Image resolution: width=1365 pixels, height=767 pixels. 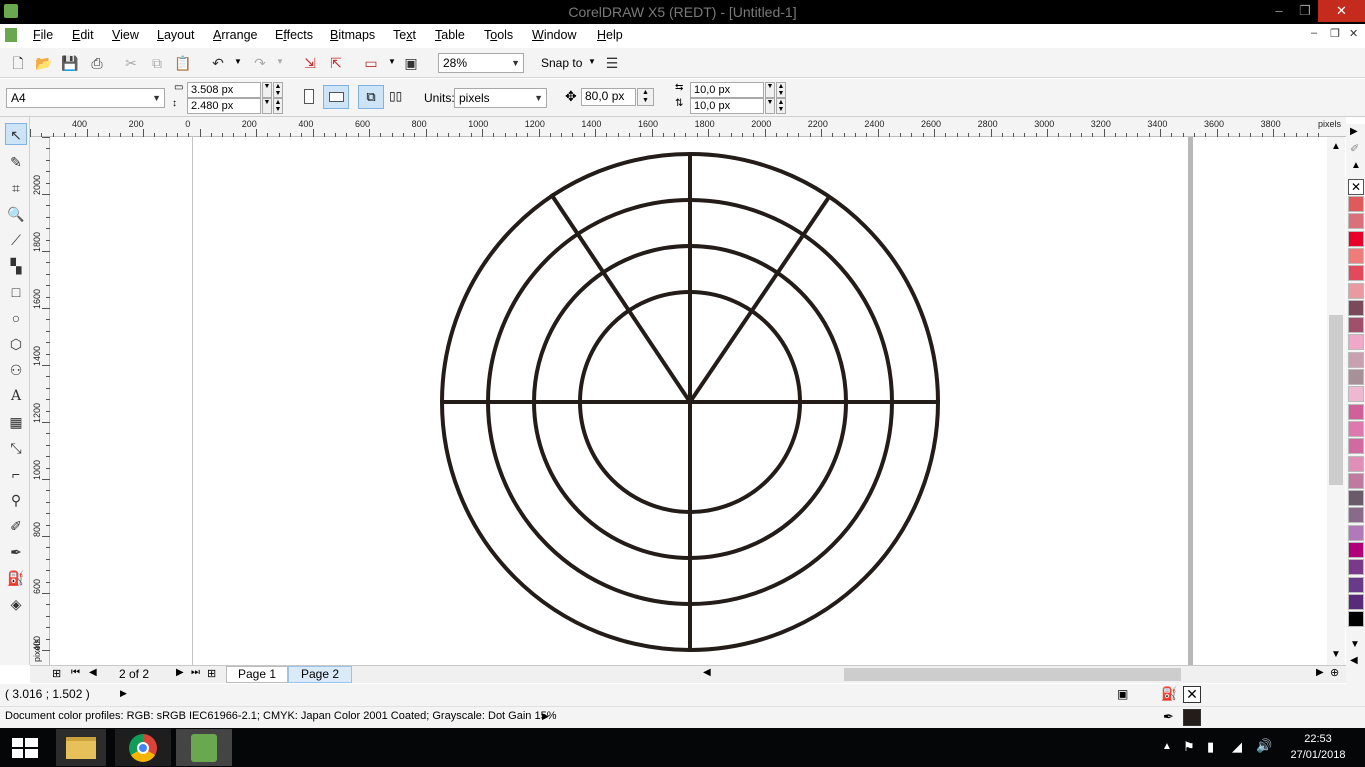 What do you see at coordinates (143, 747) in the screenshot?
I see `chrome-button` at bounding box center [143, 747].